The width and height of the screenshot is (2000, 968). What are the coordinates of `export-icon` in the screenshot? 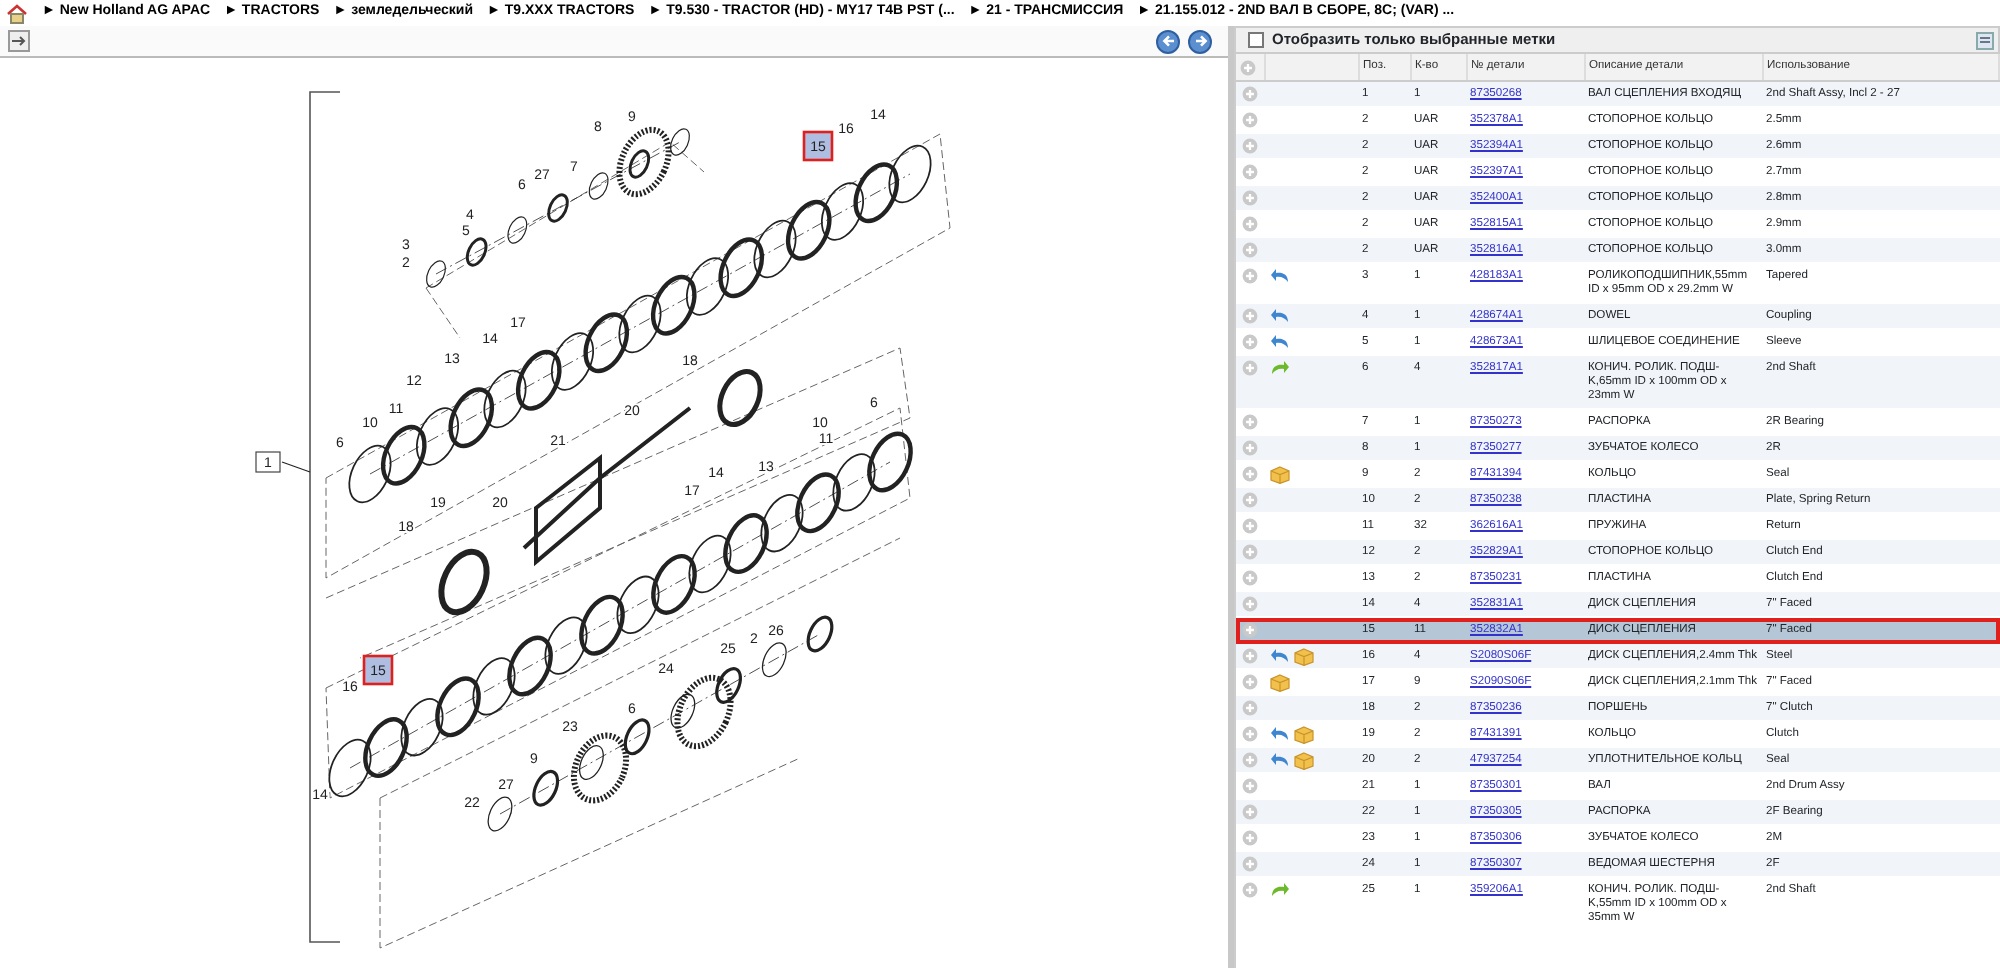 It's located at (19, 41).